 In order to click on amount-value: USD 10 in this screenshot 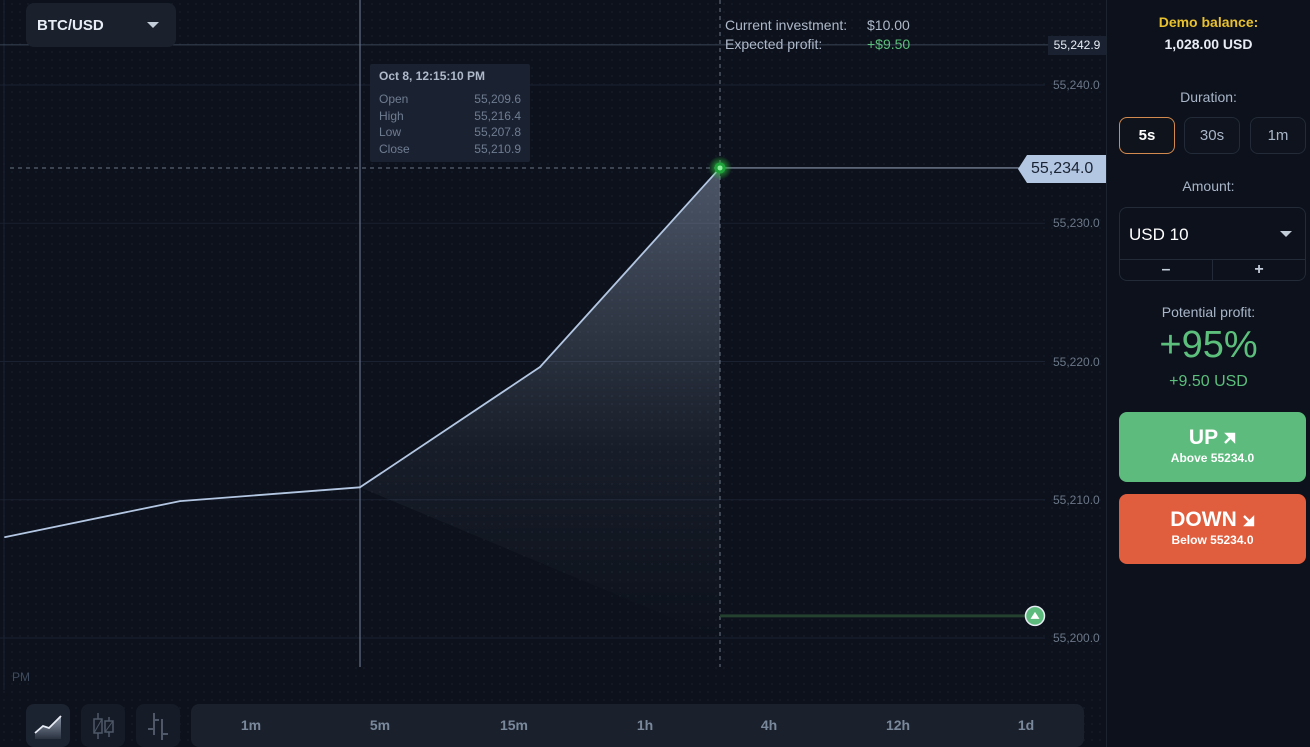, I will do `click(1159, 234)`.